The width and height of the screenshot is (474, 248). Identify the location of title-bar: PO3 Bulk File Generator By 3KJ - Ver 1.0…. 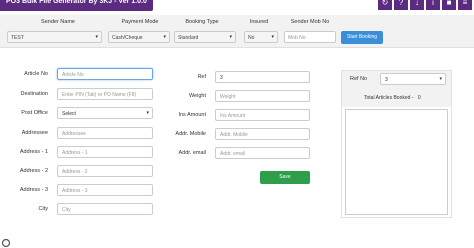
(237, 7).